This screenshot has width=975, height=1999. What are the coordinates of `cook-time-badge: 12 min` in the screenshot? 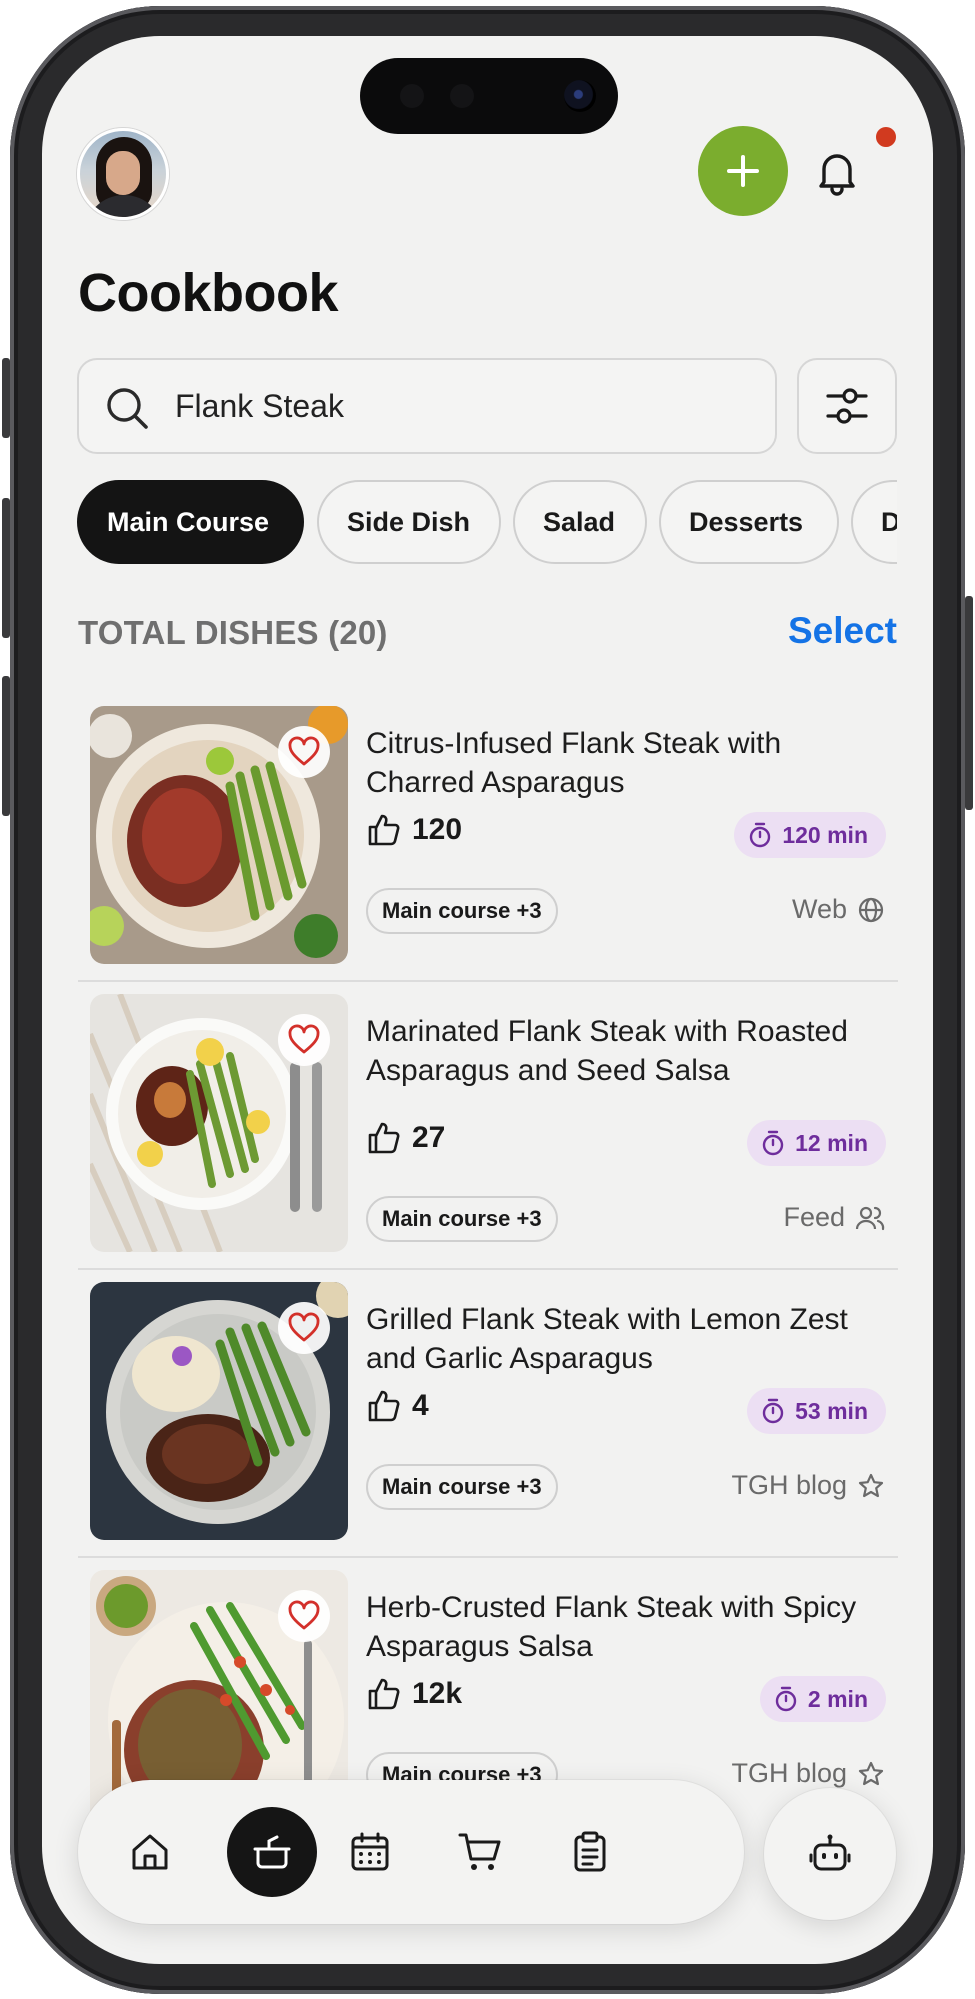 It's located at (816, 1143).